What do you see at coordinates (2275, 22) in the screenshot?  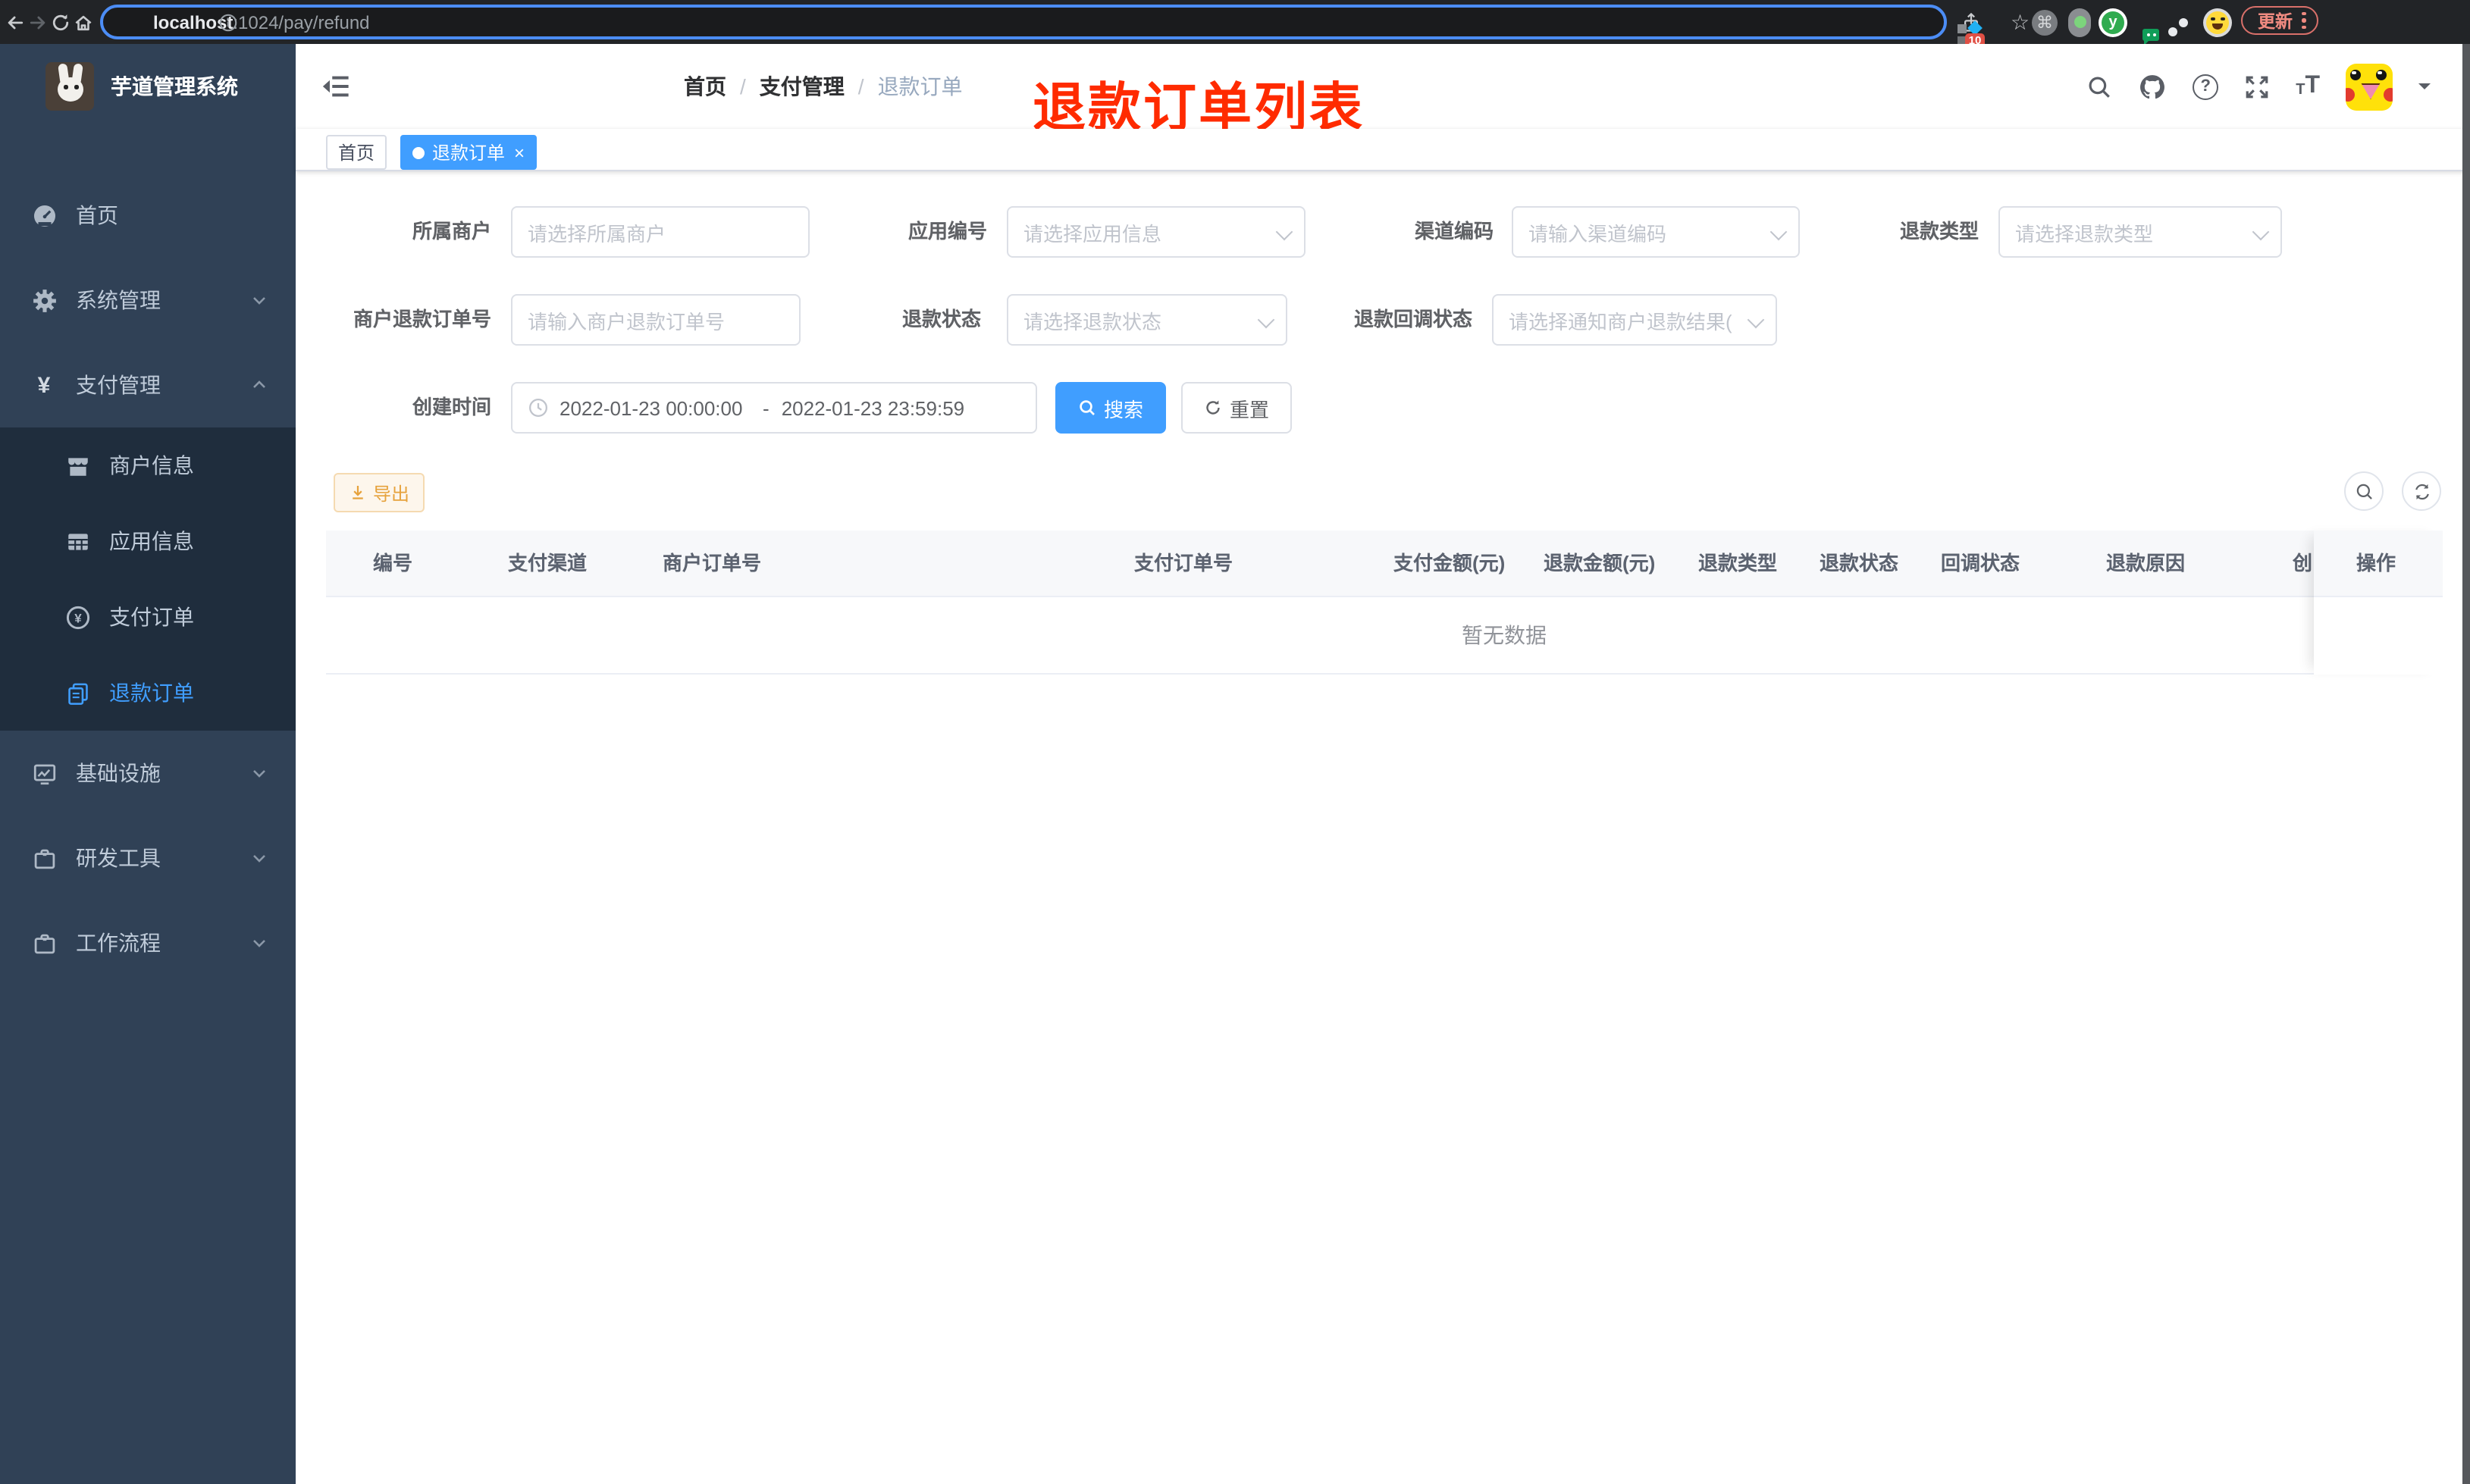 I see `update-label: 更新` at bounding box center [2275, 22].